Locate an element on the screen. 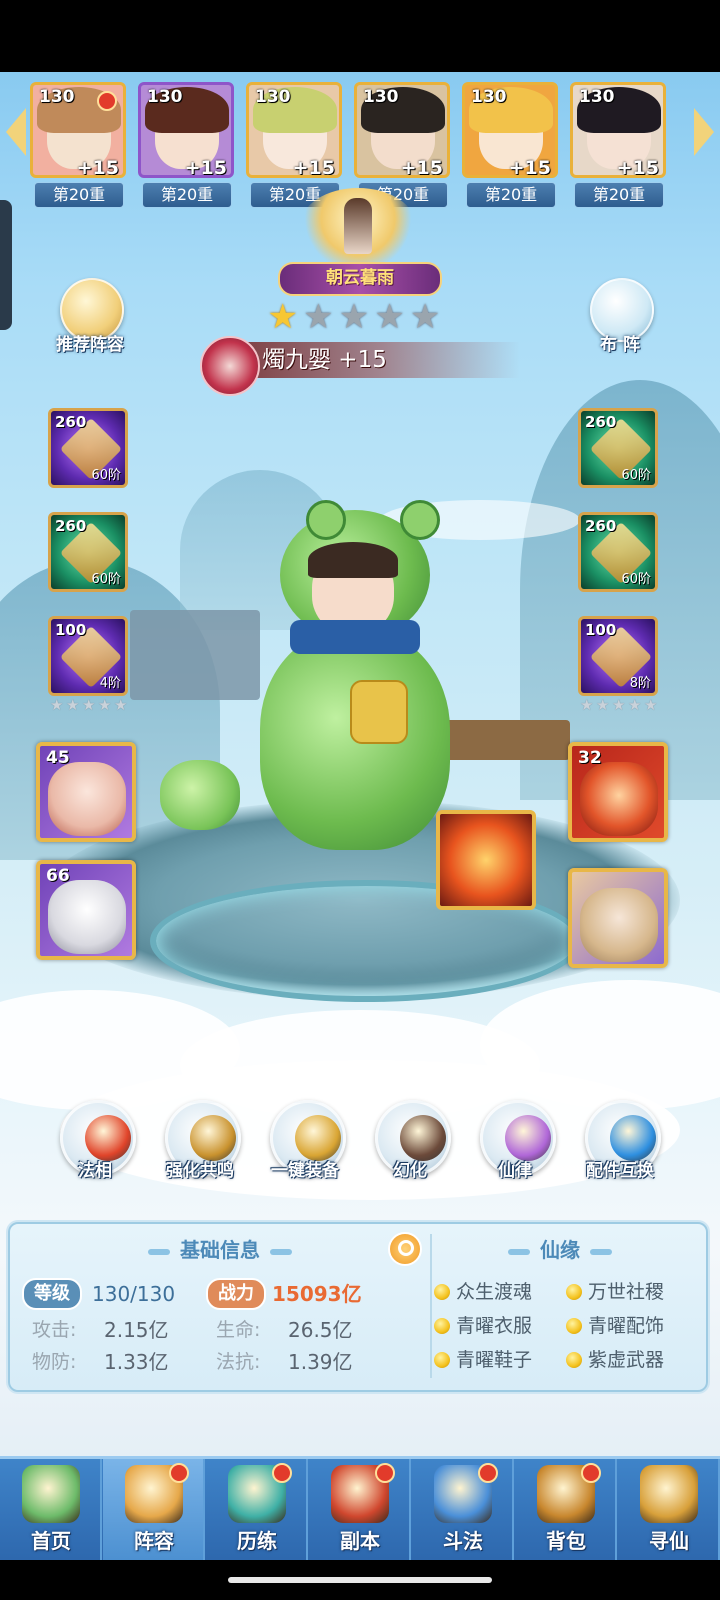 This screenshot has height=1600, width=720. action-label: 配件互换 is located at coordinates (620, 1171).